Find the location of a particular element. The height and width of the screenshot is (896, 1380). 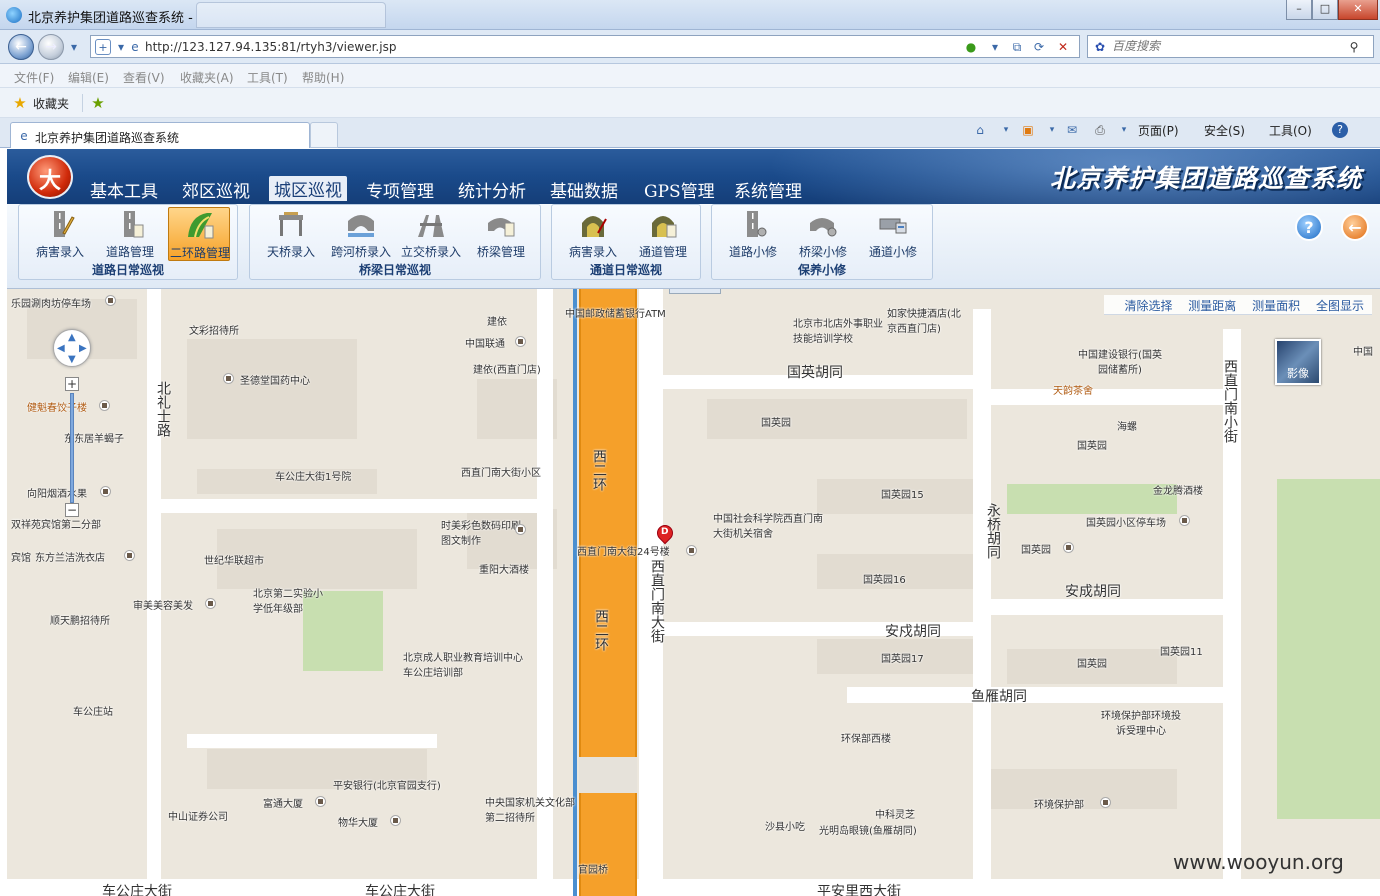

full-extent-button: 全图显示 is located at coordinates (1340, 306).